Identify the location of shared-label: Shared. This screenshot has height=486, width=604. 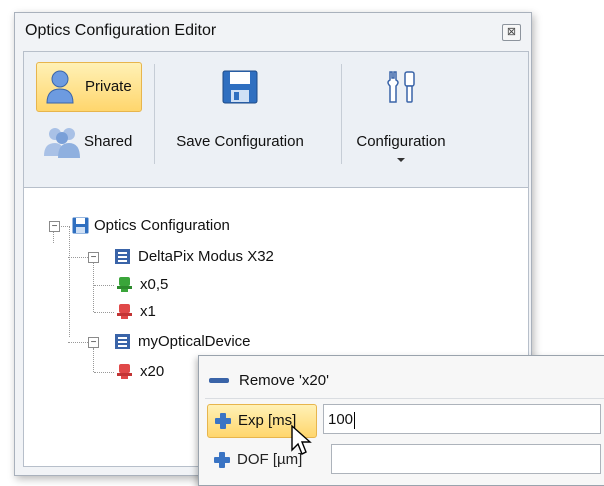
(108, 141).